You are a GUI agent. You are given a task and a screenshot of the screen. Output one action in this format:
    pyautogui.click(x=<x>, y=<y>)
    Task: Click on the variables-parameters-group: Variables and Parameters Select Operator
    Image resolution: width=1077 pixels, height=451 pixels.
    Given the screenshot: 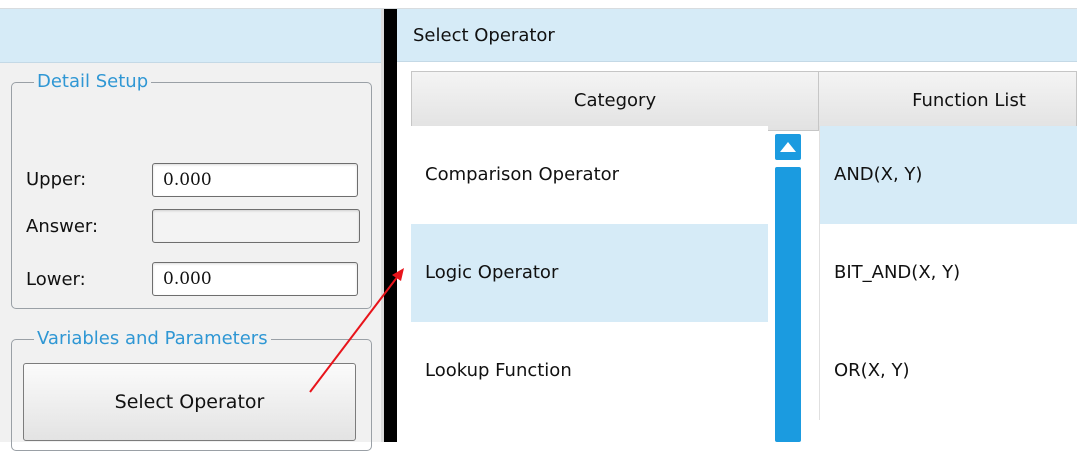 What is the action you would take?
    pyautogui.click(x=191, y=389)
    